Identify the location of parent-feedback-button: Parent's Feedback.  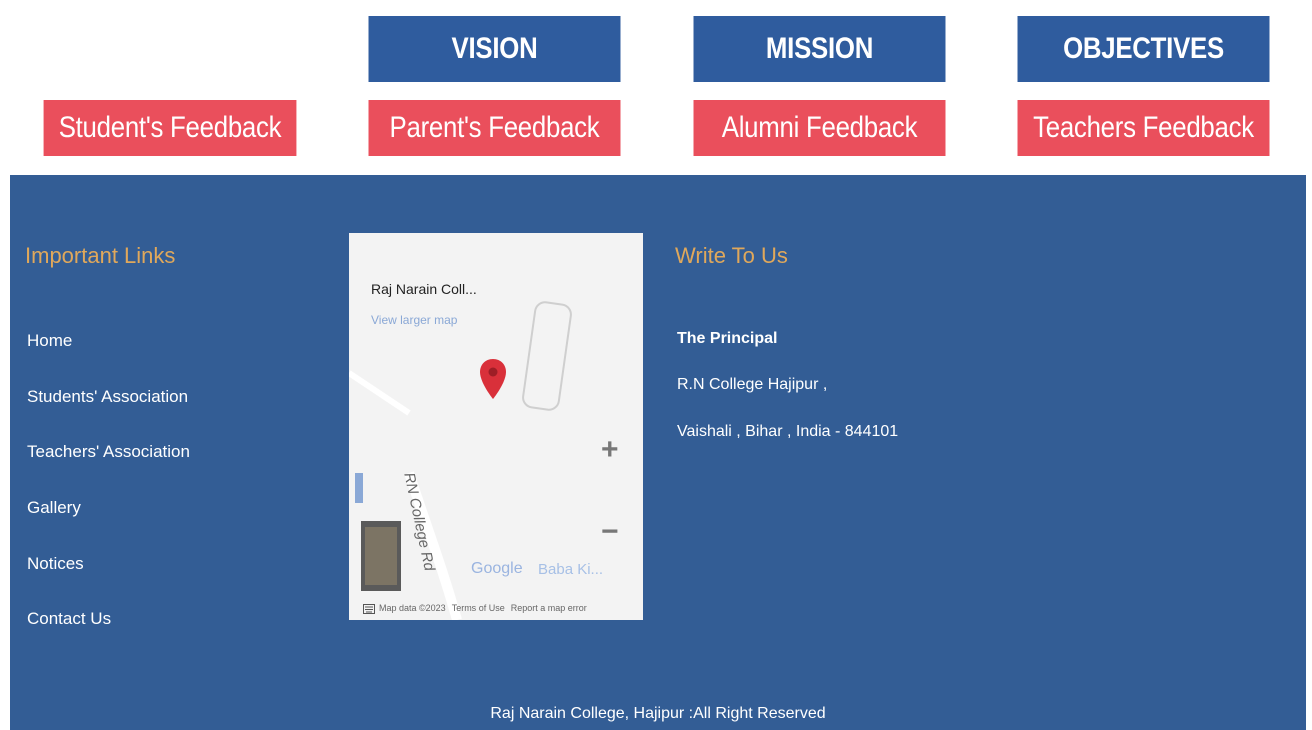
(494, 128).